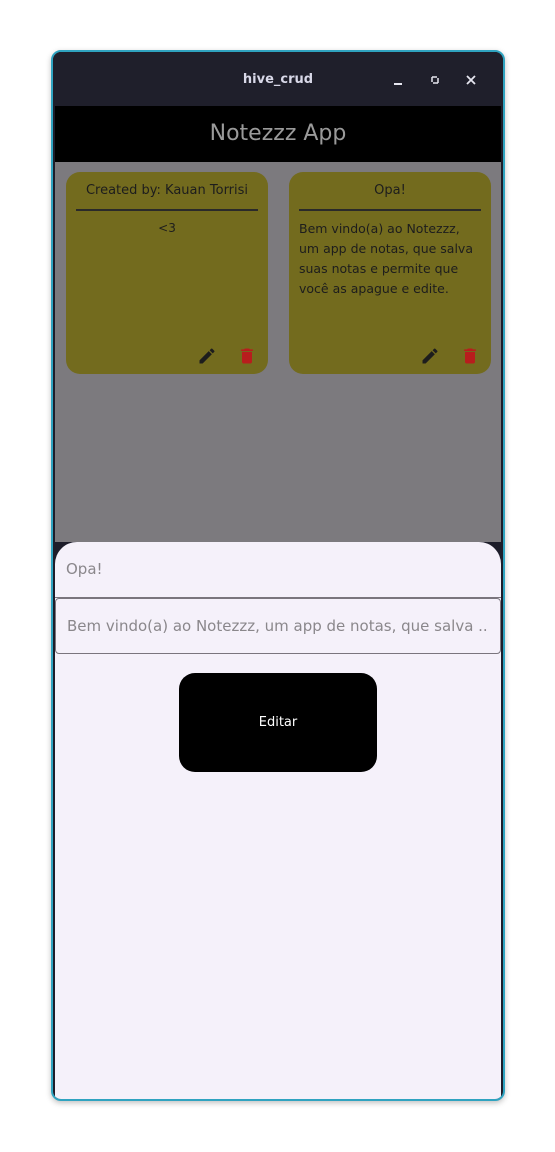  What do you see at coordinates (278, 79) in the screenshot?
I see `window-titlebar: hive_crud` at bounding box center [278, 79].